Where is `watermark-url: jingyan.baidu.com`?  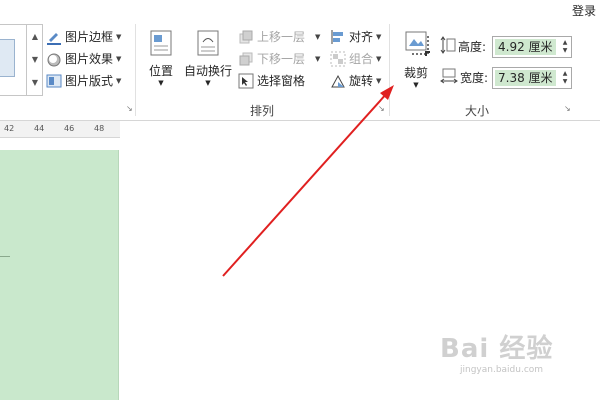
watermark-url: jingyan.baidu.com is located at coordinates (502, 370).